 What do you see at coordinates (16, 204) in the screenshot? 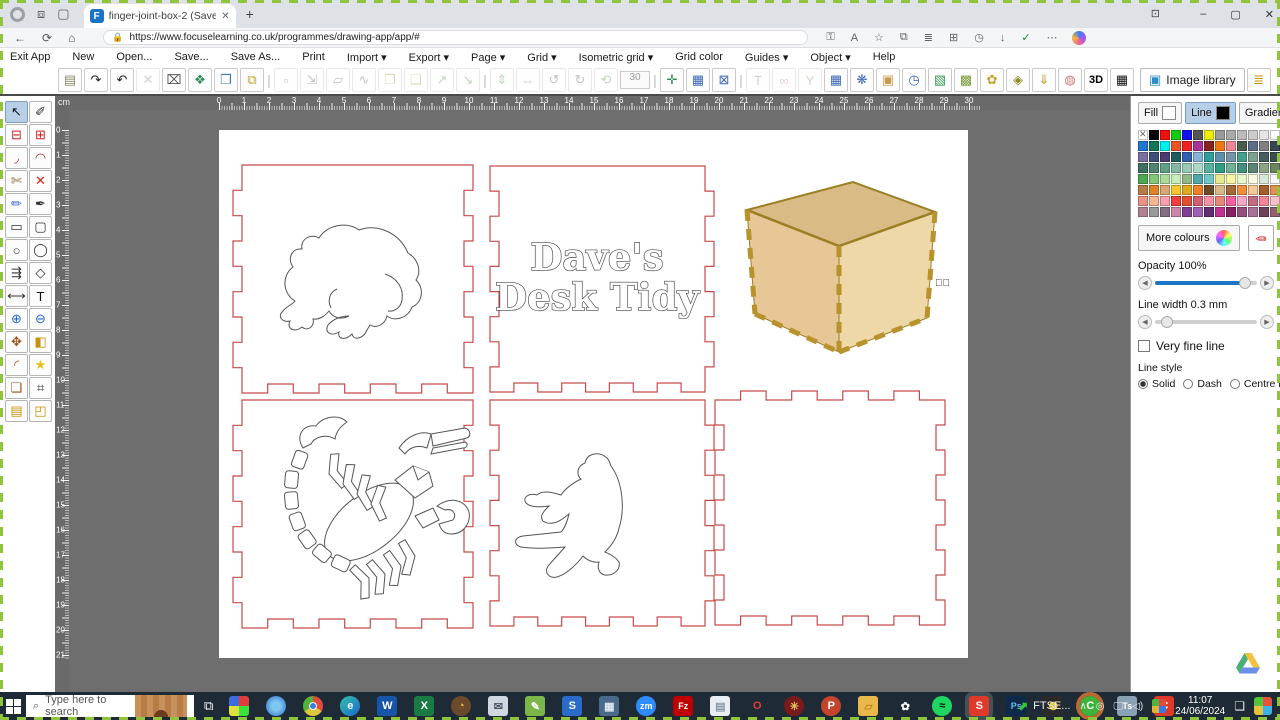
I see `pencil-tool: ✏` at bounding box center [16, 204].